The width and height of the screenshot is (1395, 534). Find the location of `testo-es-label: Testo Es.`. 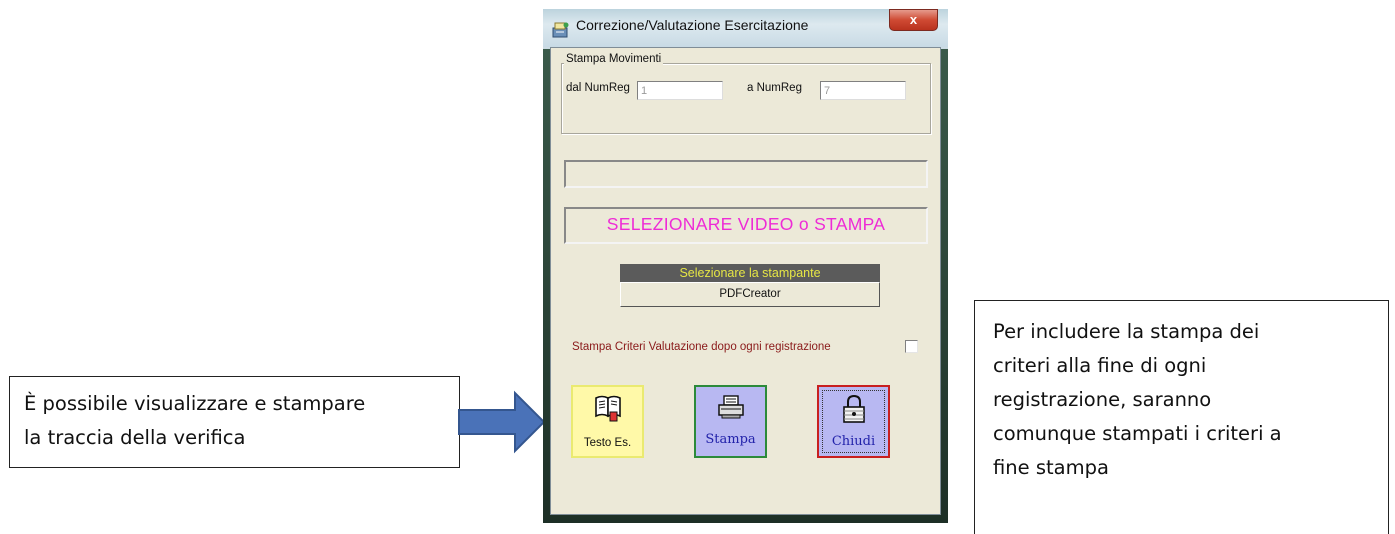

testo-es-label: Testo Es. is located at coordinates (607, 443).